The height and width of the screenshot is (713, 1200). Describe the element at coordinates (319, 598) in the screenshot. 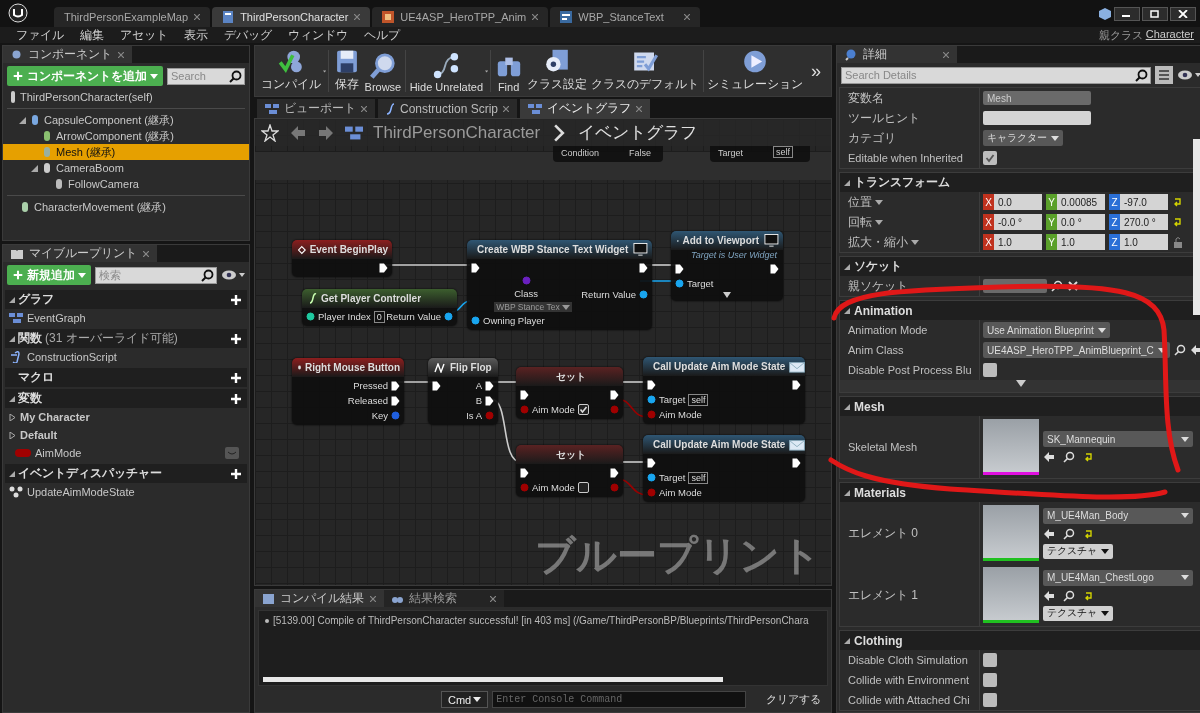

I see `panel-tab: コンパイル結果` at that location.